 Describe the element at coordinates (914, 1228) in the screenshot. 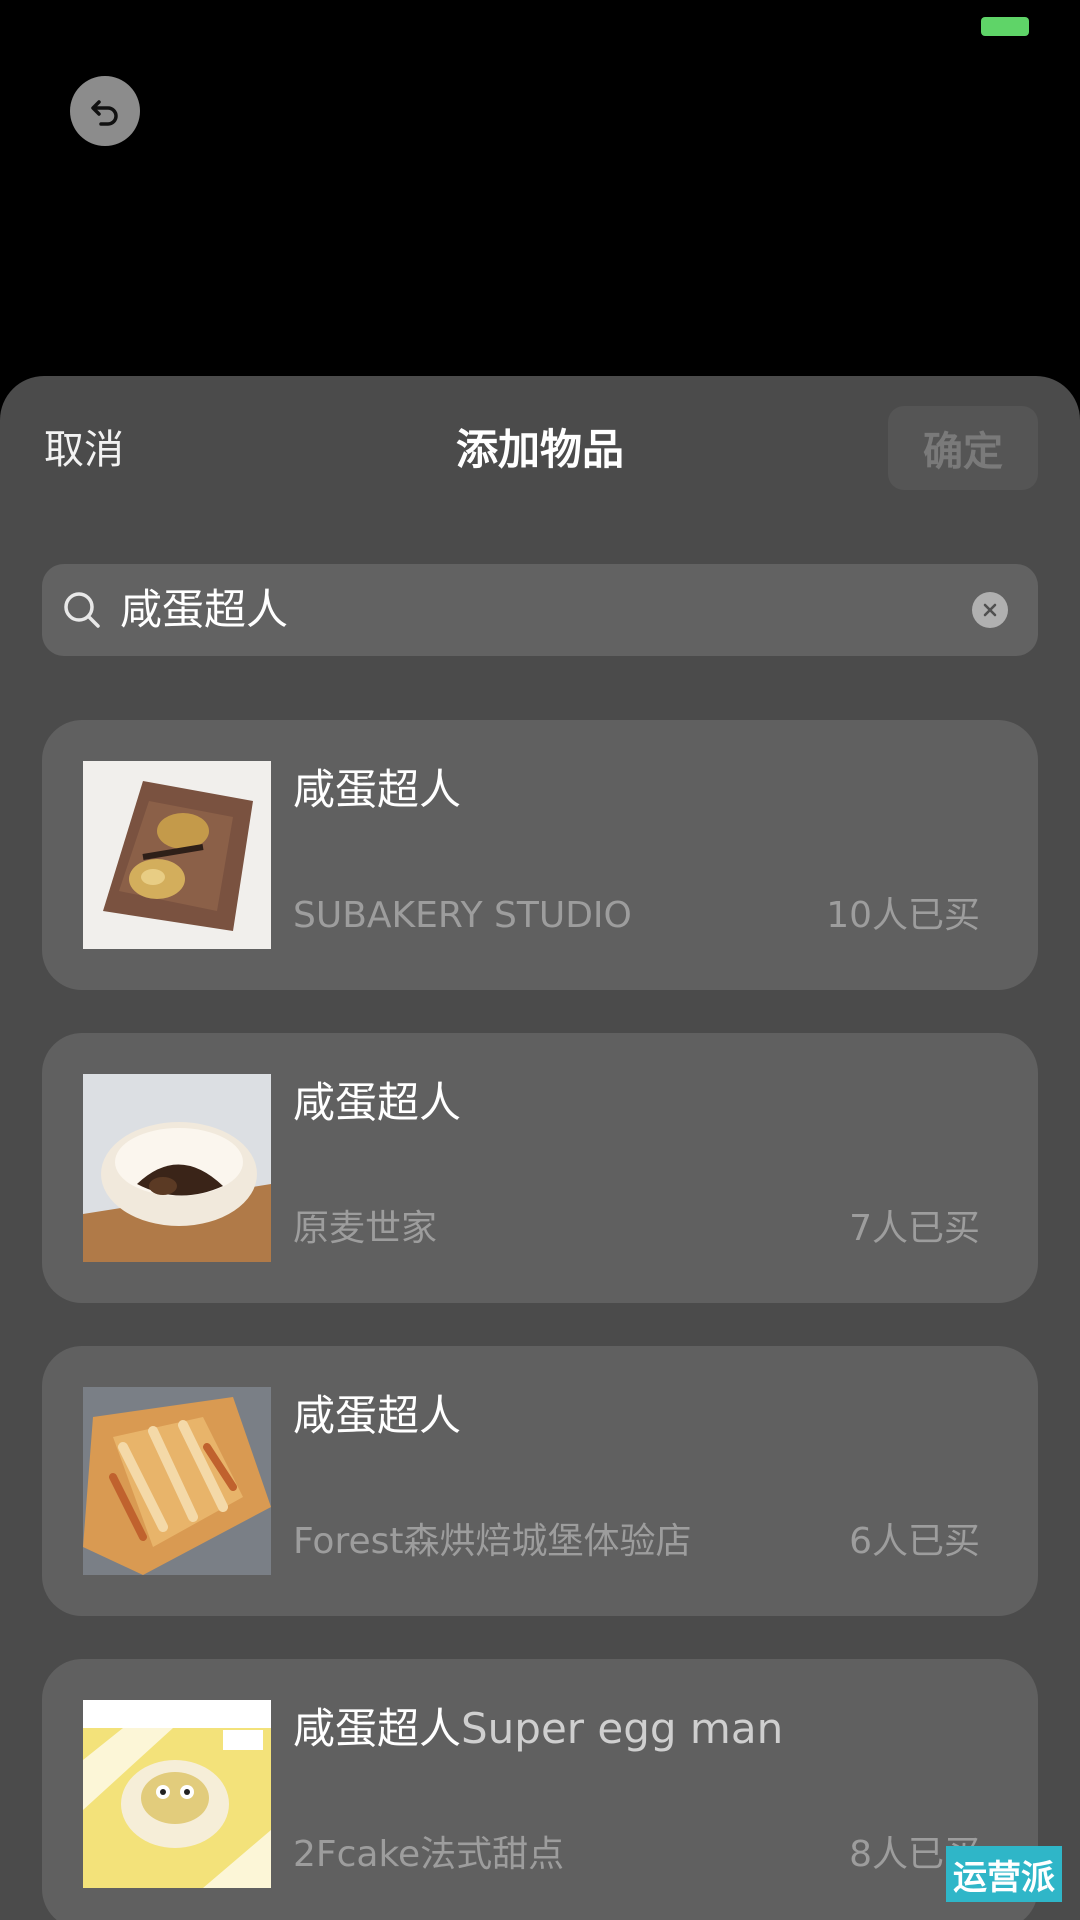

I see `buyer-count: 7人已买` at that location.